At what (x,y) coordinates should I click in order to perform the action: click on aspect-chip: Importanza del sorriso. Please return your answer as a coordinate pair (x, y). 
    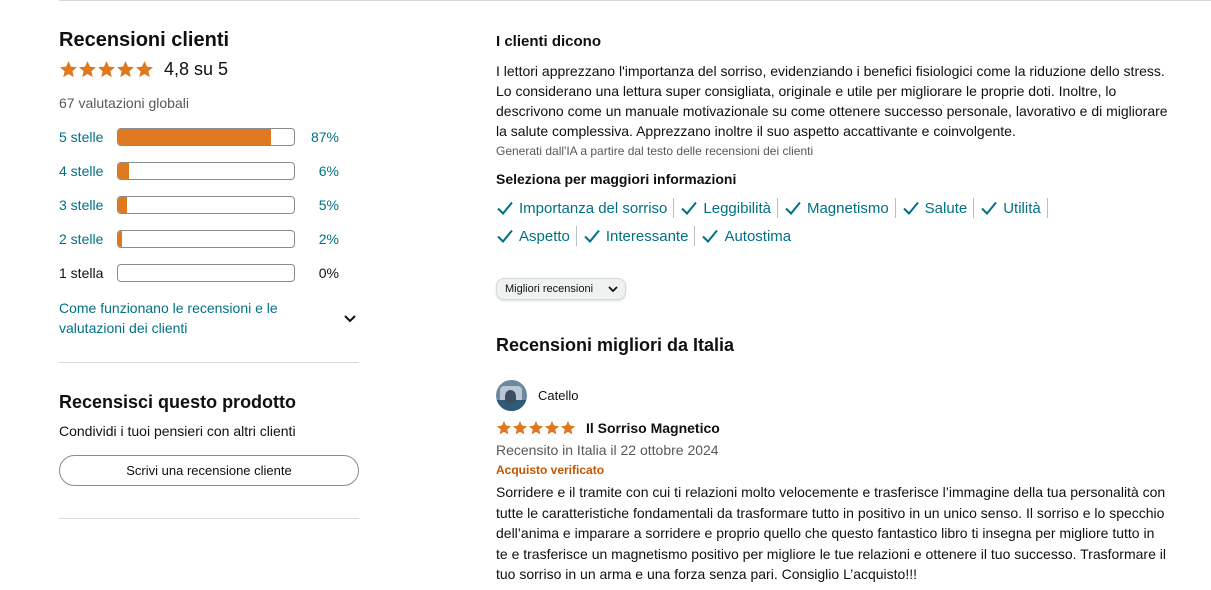
    Looking at the image, I should click on (581, 208).